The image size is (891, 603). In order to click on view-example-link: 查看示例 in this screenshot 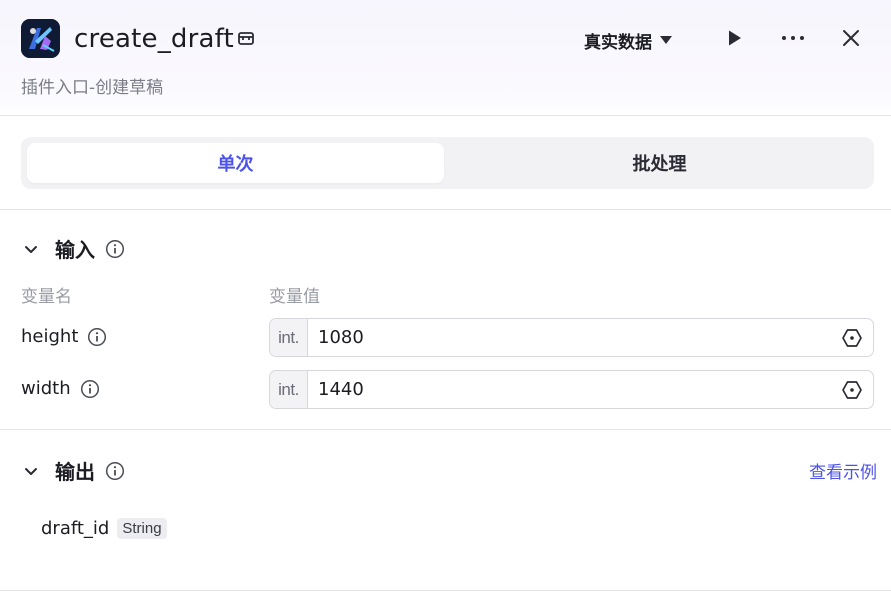, I will do `click(843, 470)`.